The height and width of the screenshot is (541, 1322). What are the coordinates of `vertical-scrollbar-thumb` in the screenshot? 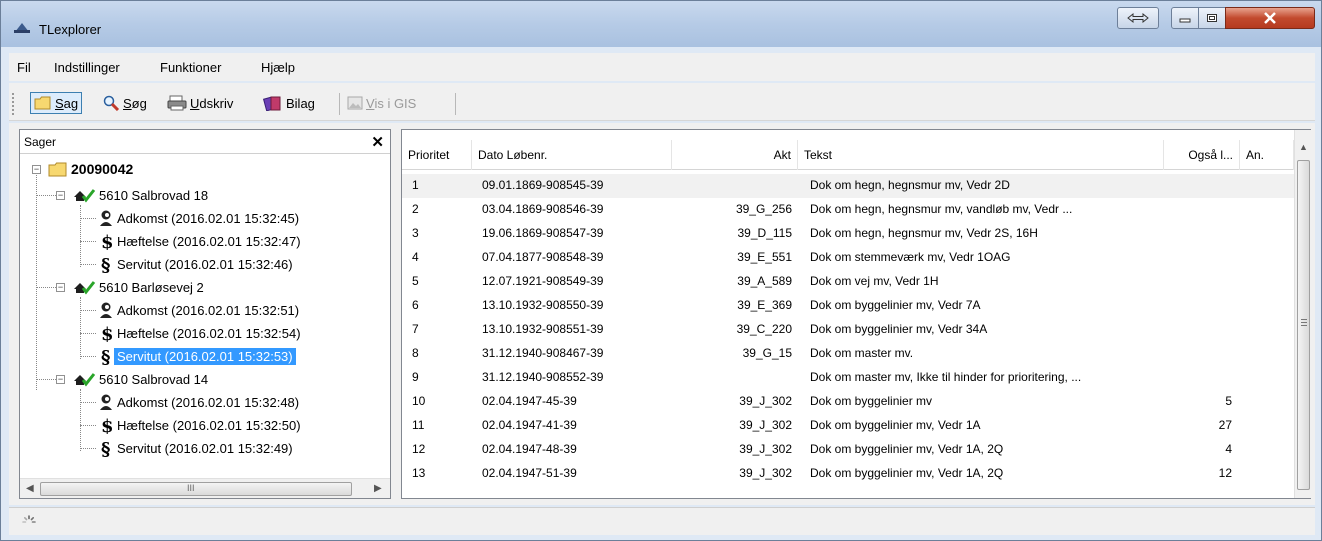 It's located at (1303, 325).